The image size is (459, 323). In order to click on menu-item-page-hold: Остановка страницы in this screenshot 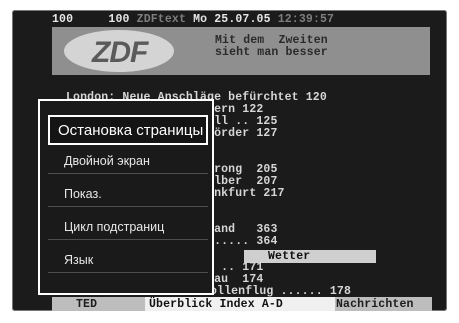, I will do `click(128, 130)`.